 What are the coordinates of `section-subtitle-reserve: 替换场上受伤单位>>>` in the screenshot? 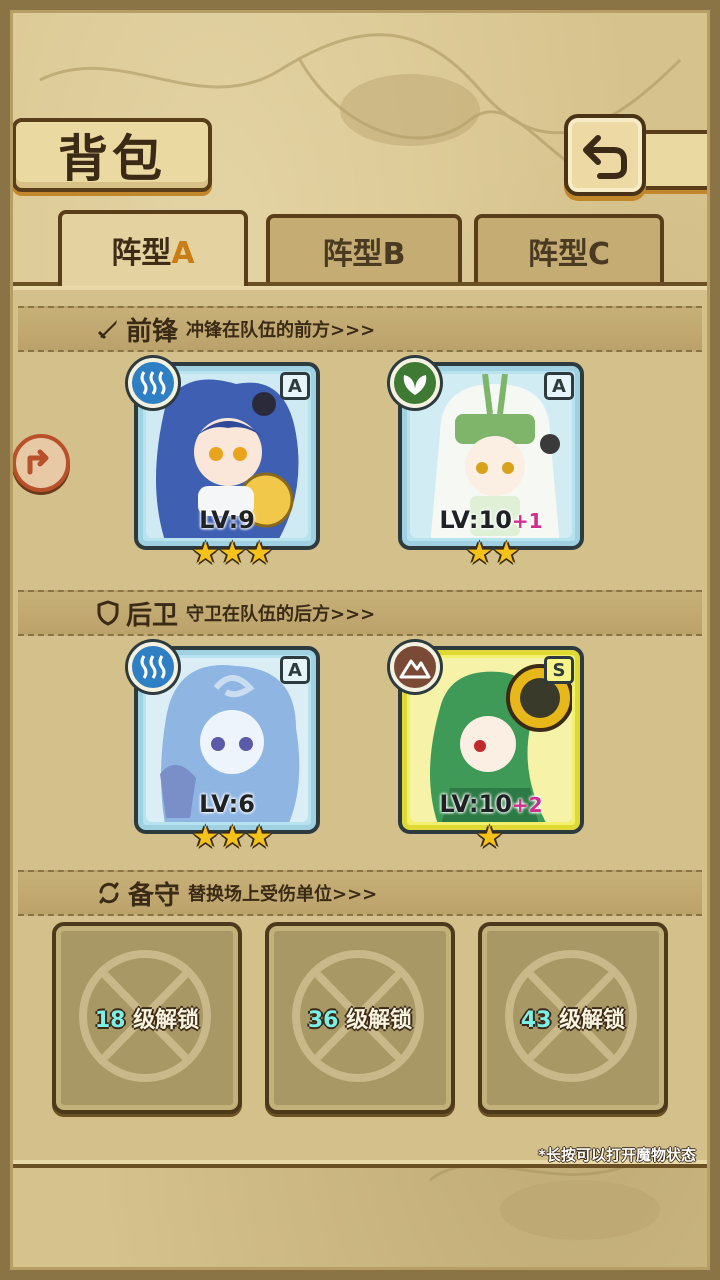 It's located at (283, 894).